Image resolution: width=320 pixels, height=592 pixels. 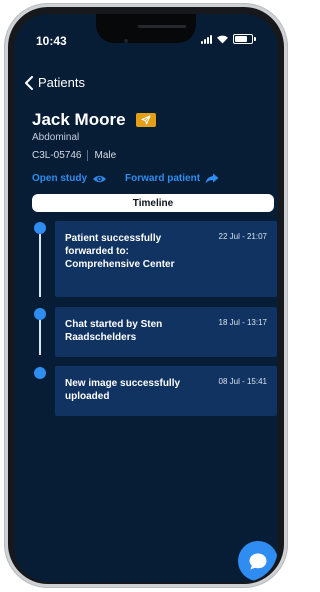 What do you see at coordinates (222, 39) in the screenshot?
I see `wifi-icon` at bounding box center [222, 39].